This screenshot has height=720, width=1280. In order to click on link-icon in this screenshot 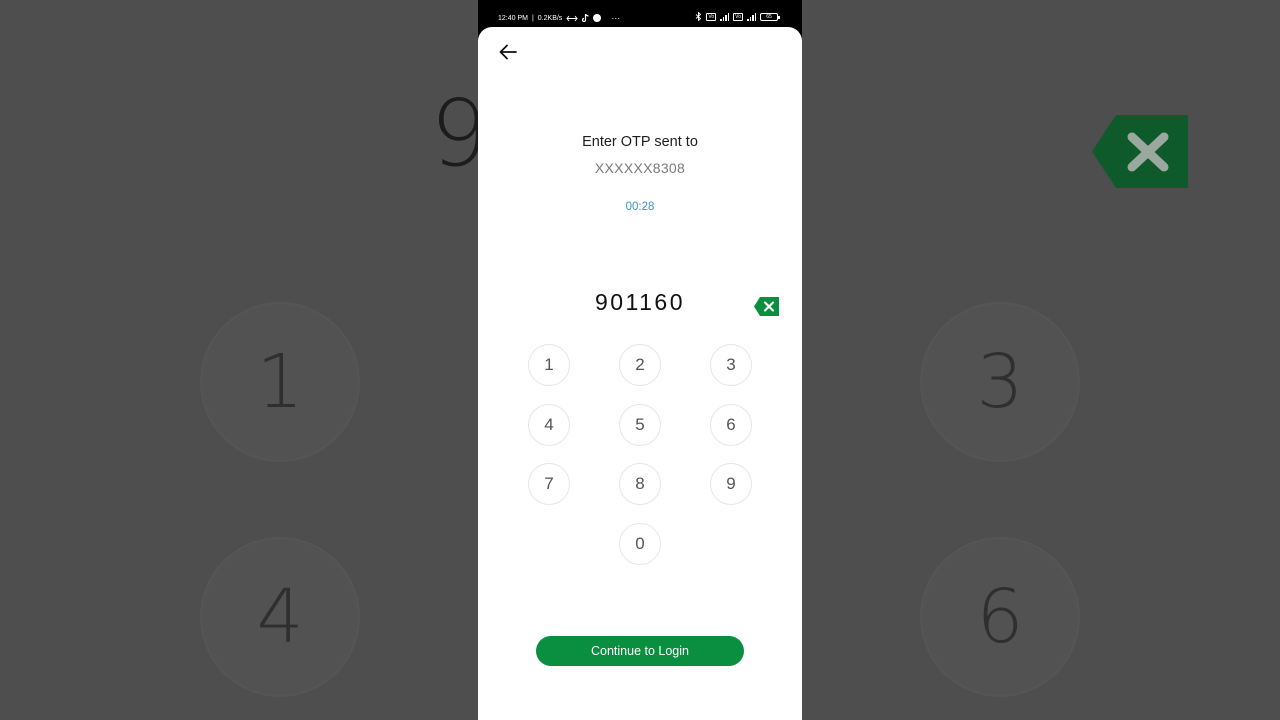, I will do `click(572, 18)`.